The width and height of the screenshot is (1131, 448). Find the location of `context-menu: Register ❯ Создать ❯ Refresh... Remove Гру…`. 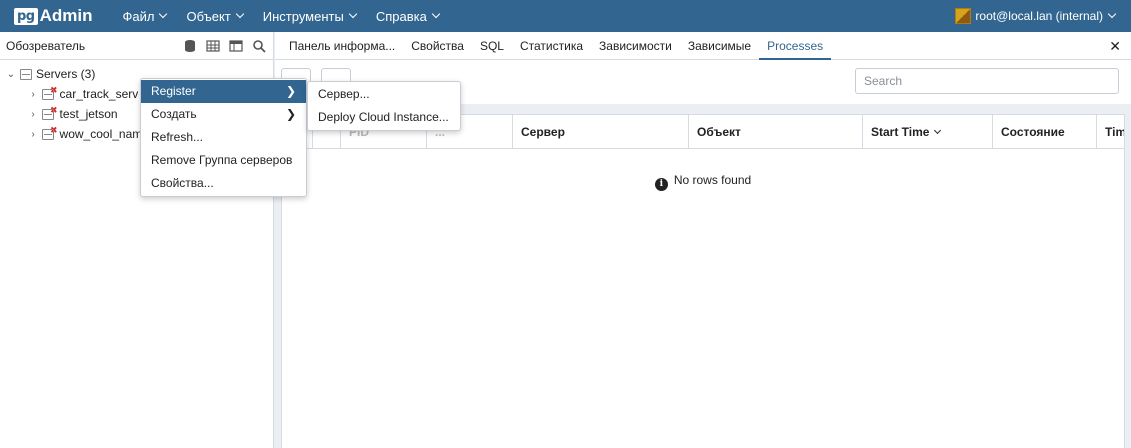

context-menu: Register ❯ Создать ❯ Refresh... Remove Гру… is located at coordinates (223, 137).